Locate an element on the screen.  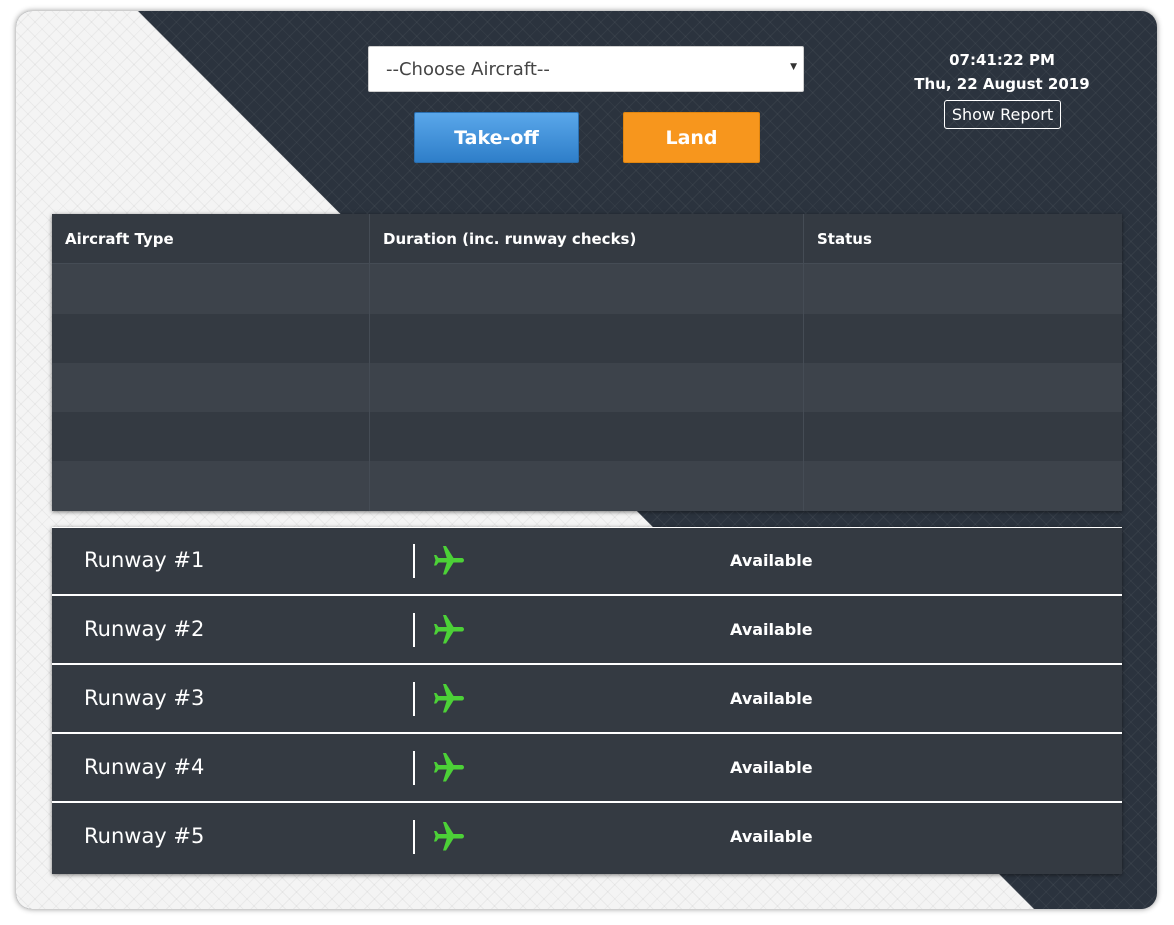
header-cell: Duration (inc. runway checks) is located at coordinates (587, 238).